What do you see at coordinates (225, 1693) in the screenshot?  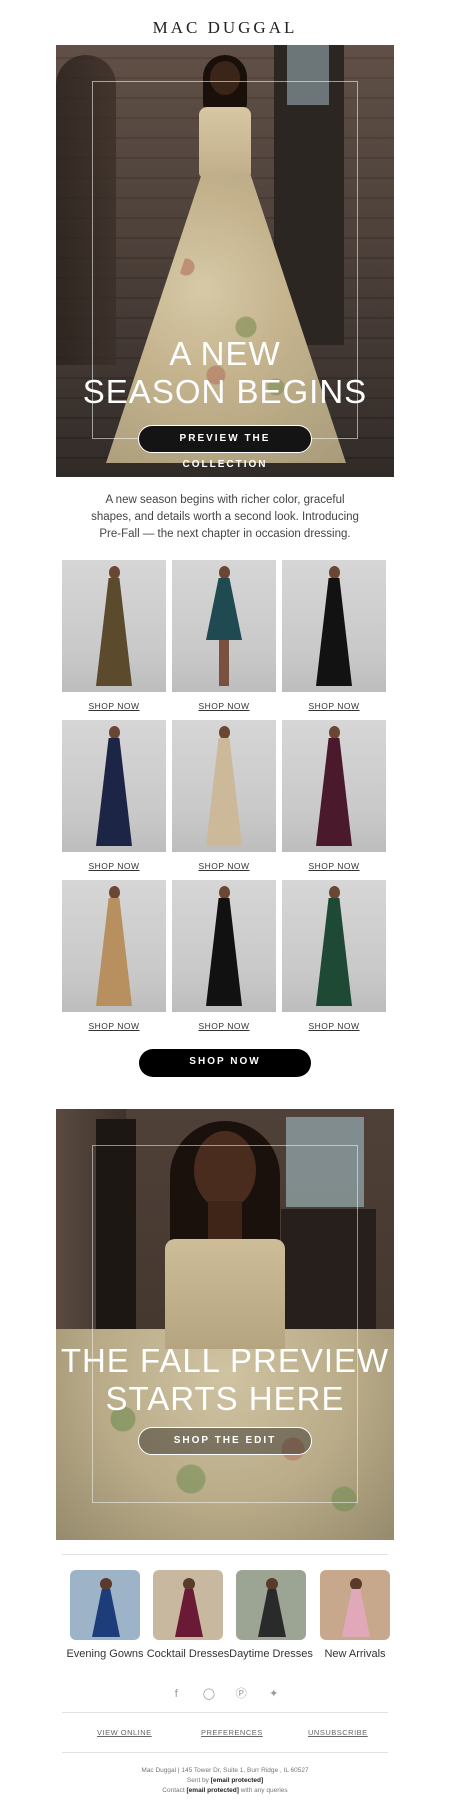 I see `social-links: f ◯ Ⓟ ✦` at bounding box center [225, 1693].